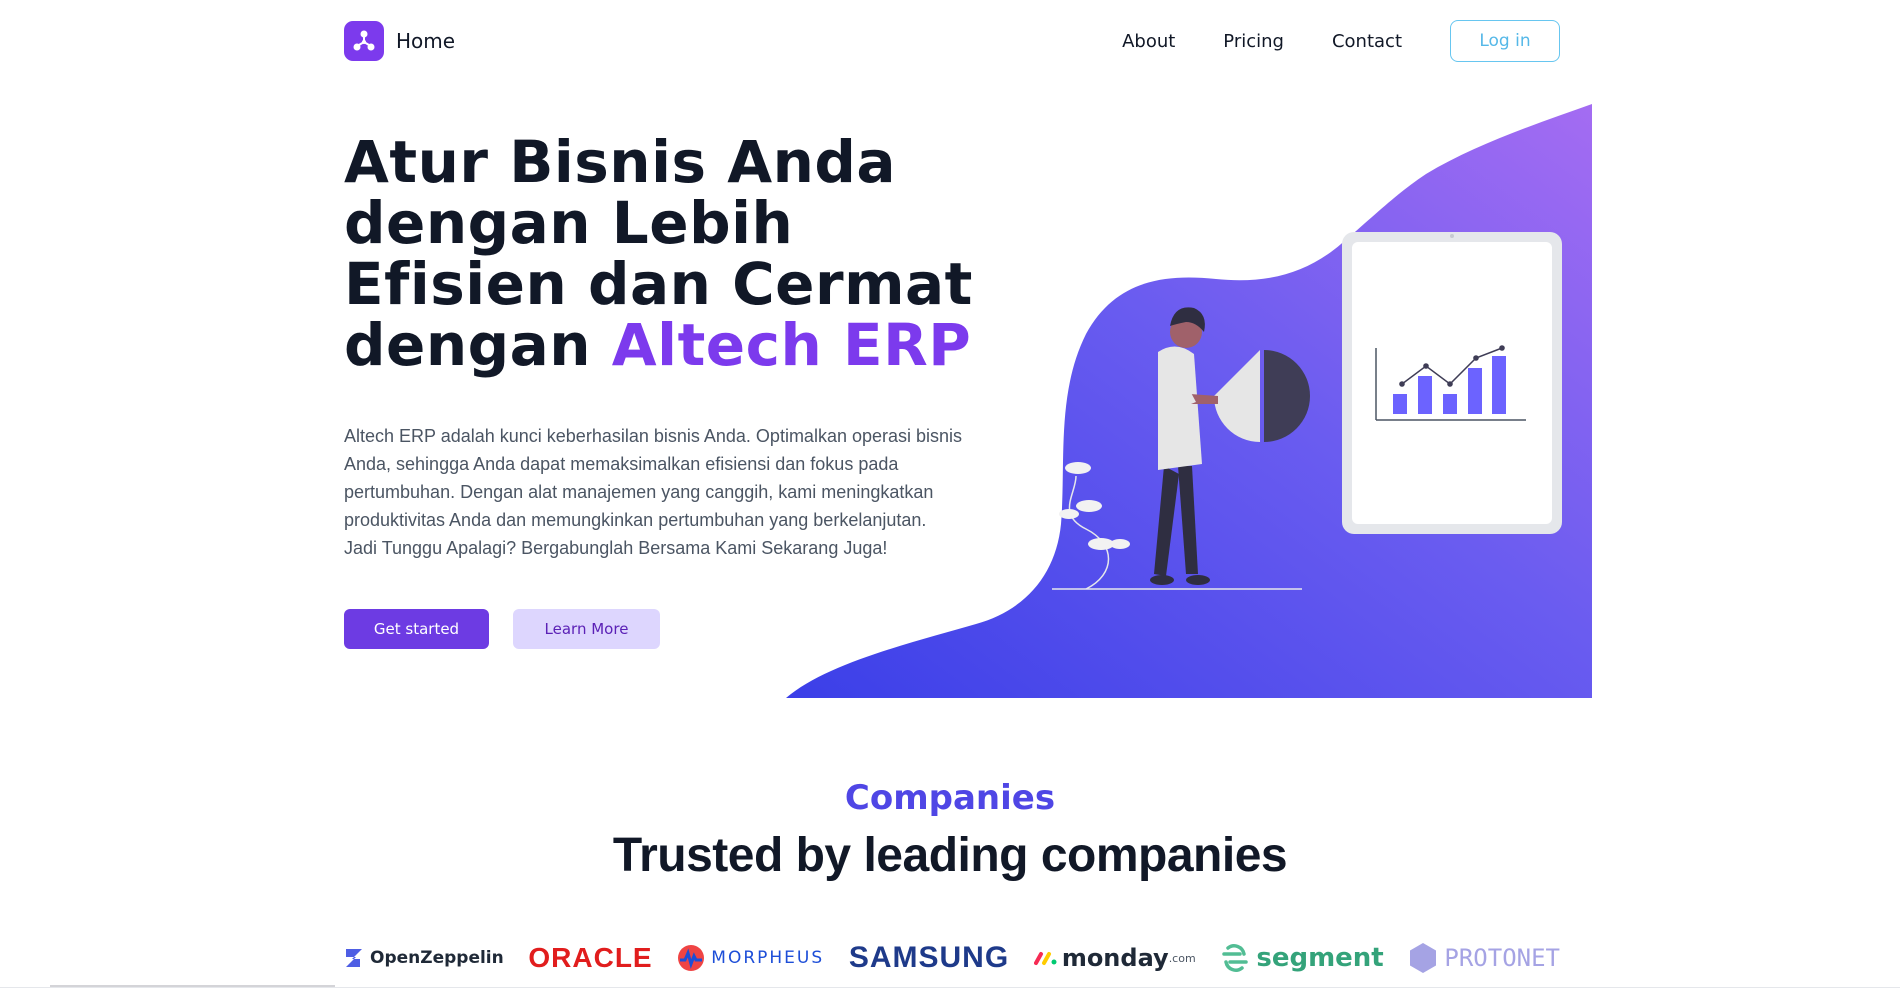 This screenshot has width=1900, height=990. I want to click on bottom-divider, so click(950, 987).